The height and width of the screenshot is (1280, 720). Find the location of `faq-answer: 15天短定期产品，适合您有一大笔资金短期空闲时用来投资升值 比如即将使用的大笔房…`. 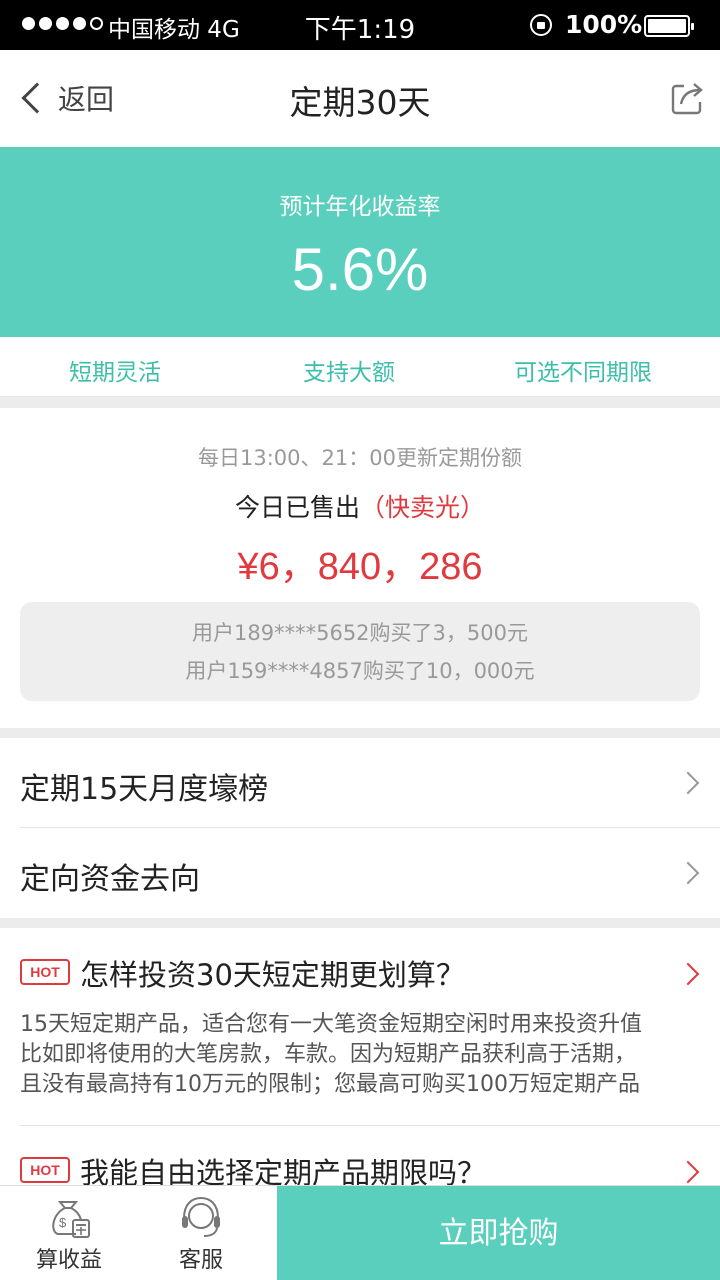

faq-answer: 15天短定期产品，适合您有一大笔资金短期空闲时用来投资升值 比如即将使用的大笔房… is located at coordinates (362, 1055).